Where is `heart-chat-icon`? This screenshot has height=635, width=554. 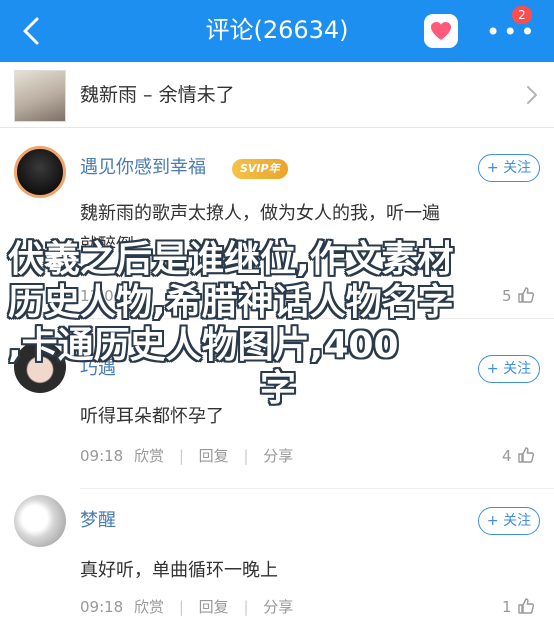
heart-chat-icon is located at coordinates (441, 31).